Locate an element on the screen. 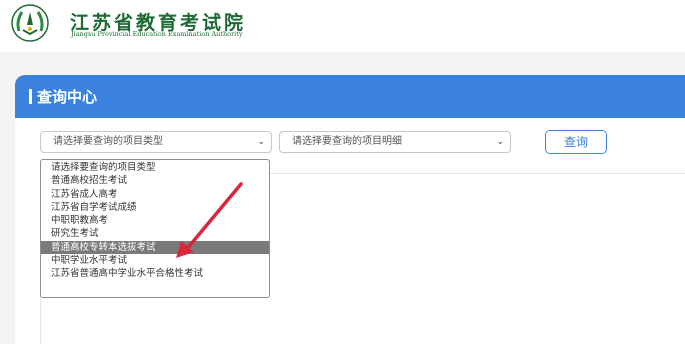 This screenshot has width=685, height=344. emblem-icon is located at coordinates (30, 23).